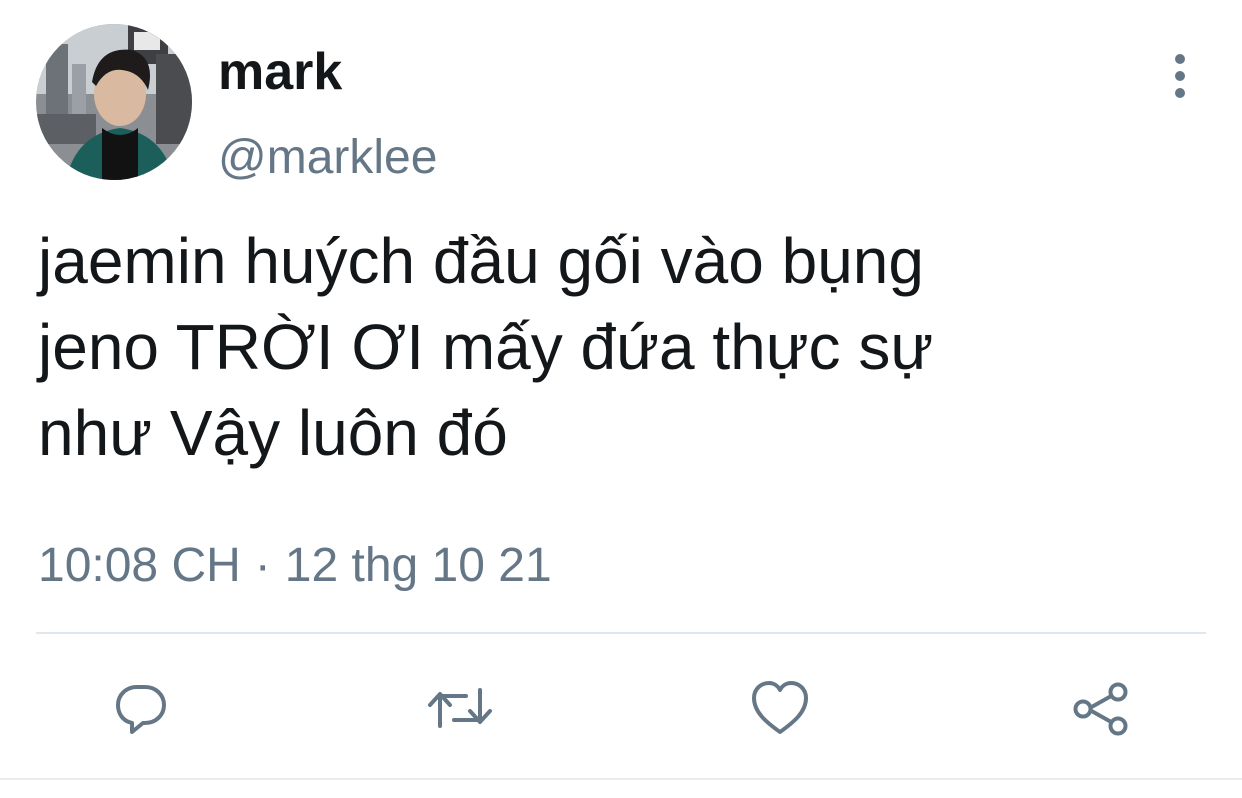 The height and width of the screenshot is (798, 1242). I want to click on bottom-divider, so click(621, 779).